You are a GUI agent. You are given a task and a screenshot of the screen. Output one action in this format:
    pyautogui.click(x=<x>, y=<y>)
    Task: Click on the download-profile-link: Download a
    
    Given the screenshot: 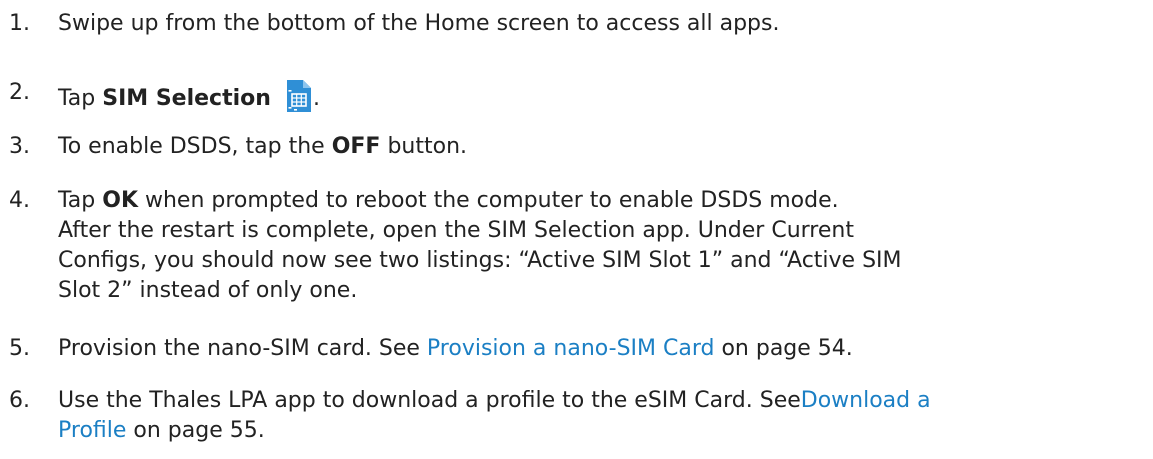 What is the action you would take?
    pyautogui.click(x=866, y=400)
    